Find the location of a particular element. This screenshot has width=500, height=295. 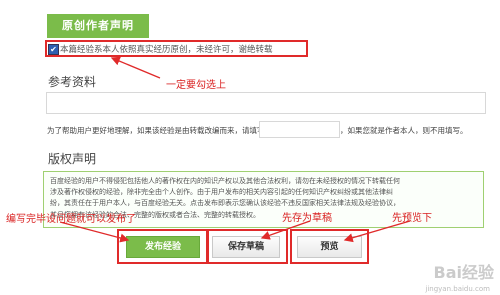

annotation-save-draft: 先存为草稿 is located at coordinates (307, 218).